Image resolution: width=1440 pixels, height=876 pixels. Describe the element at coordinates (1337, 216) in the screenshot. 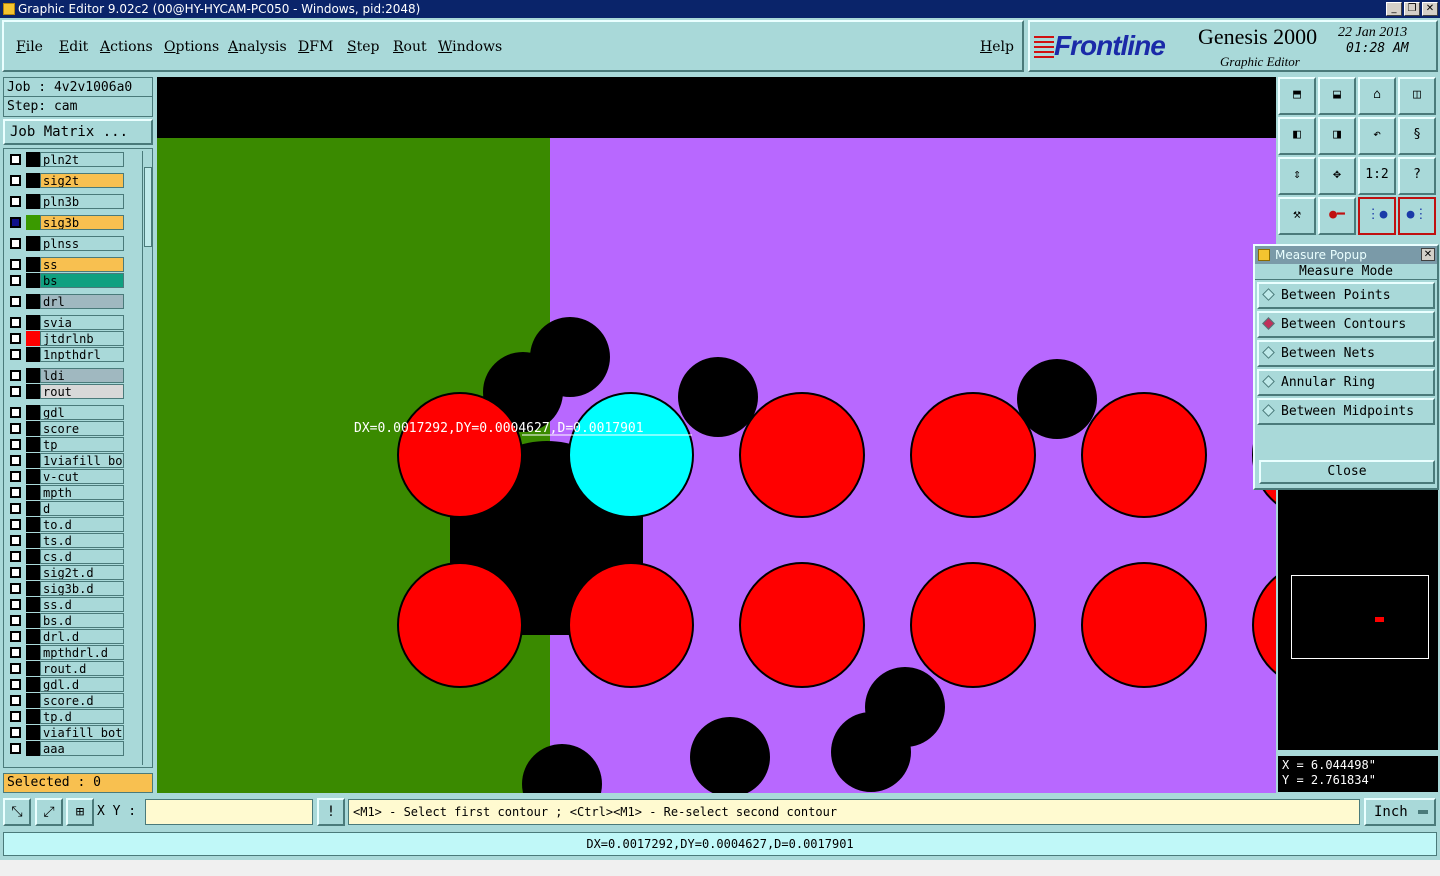

I see `measure-icon: ●━` at that location.